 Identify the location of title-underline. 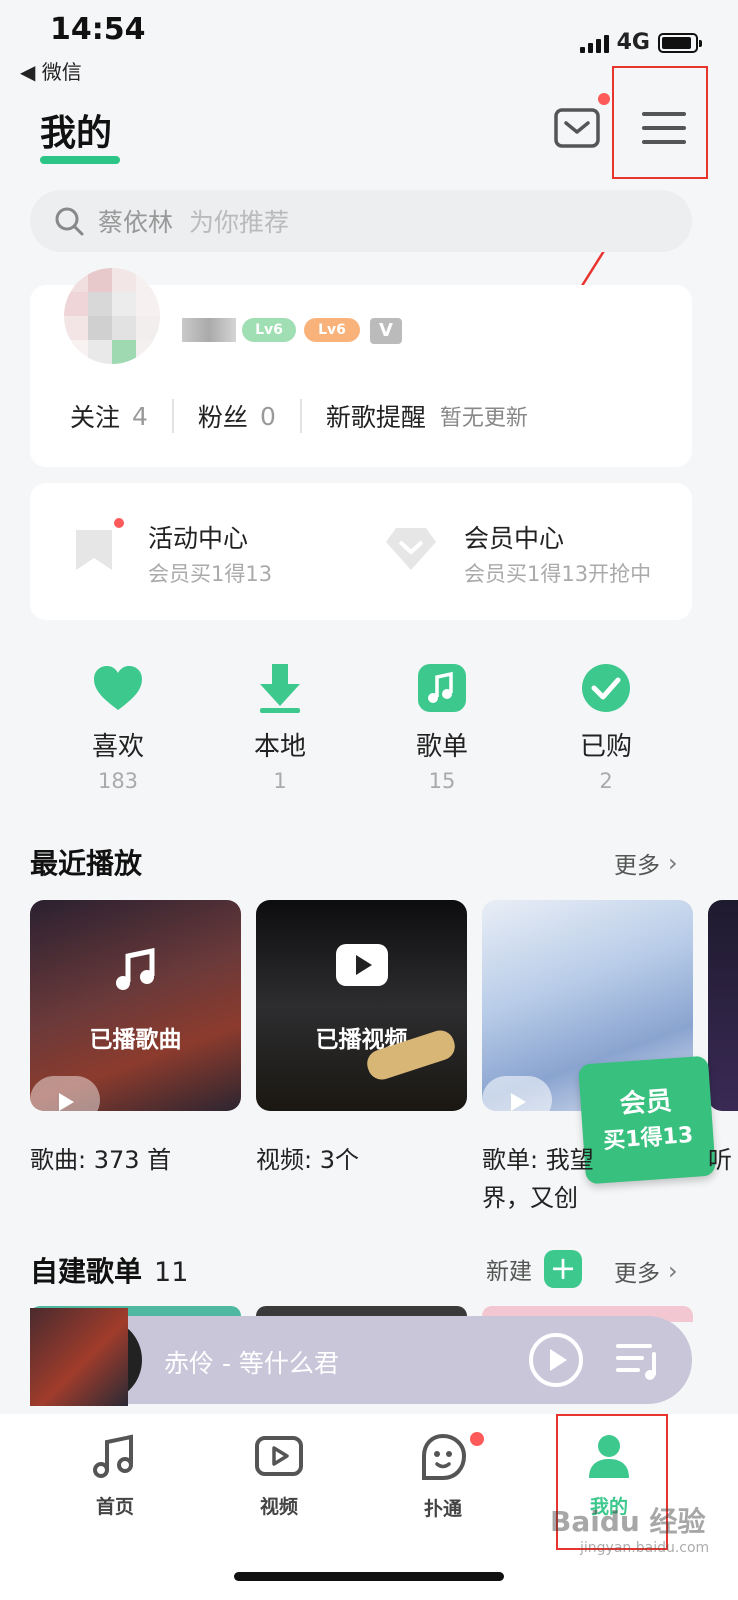
(80, 160).